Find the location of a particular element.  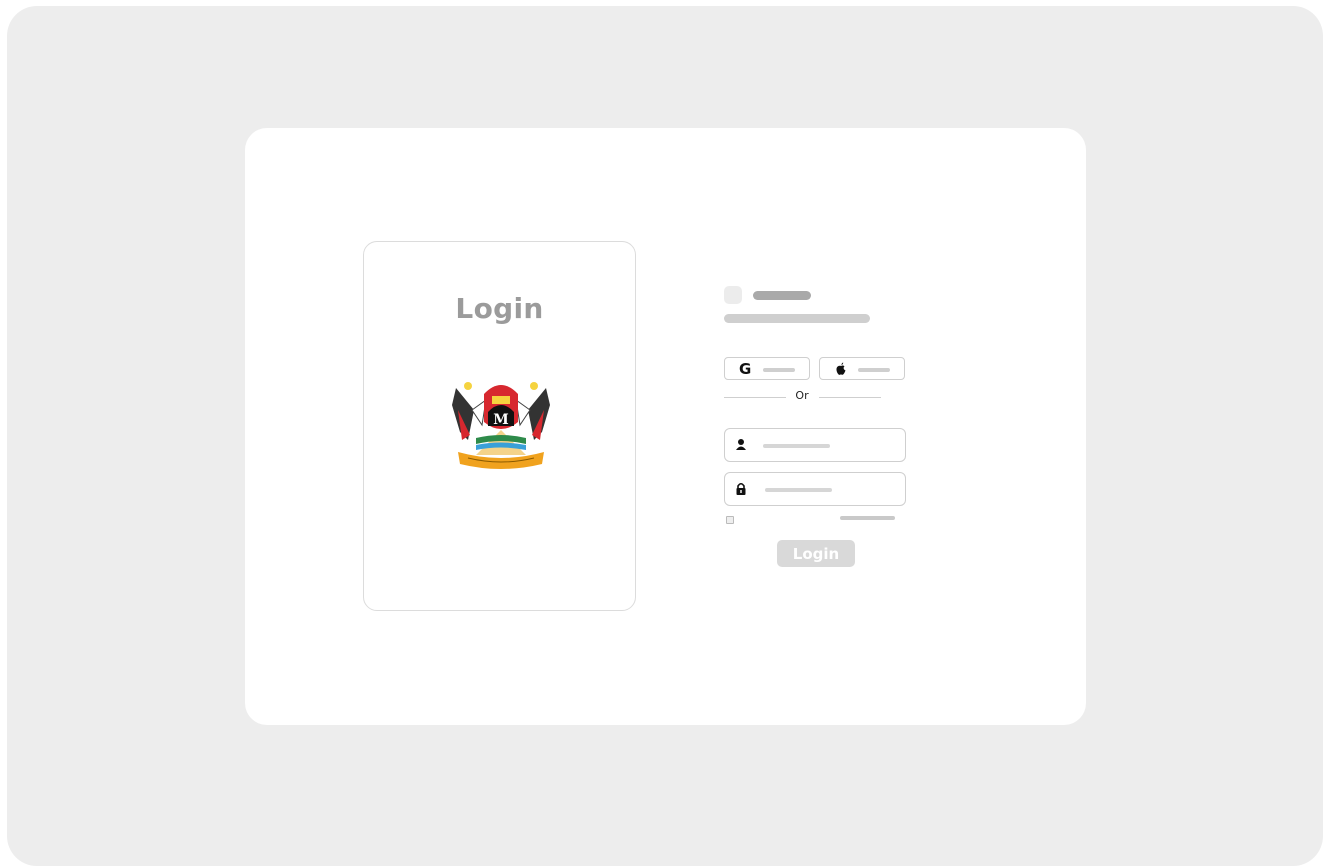

login-button: Login is located at coordinates (816, 553).